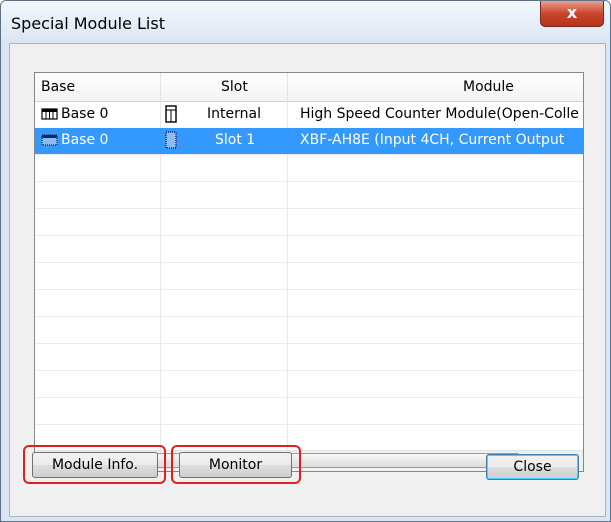 The width and height of the screenshot is (611, 522). I want to click on column-header-slot: Slot, so click(234, 87).